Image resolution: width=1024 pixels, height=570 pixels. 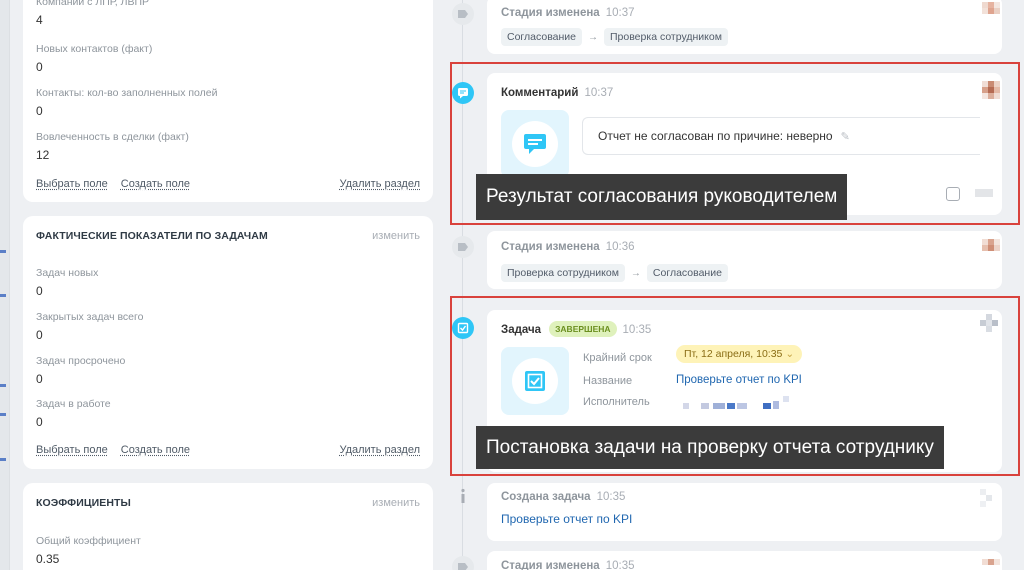 What do you see at coordinates (112, 146) in the screenshot?
I see `field-engagement: Вовлеченность в сделки (факт) 12` at bounding box center [112, 146].